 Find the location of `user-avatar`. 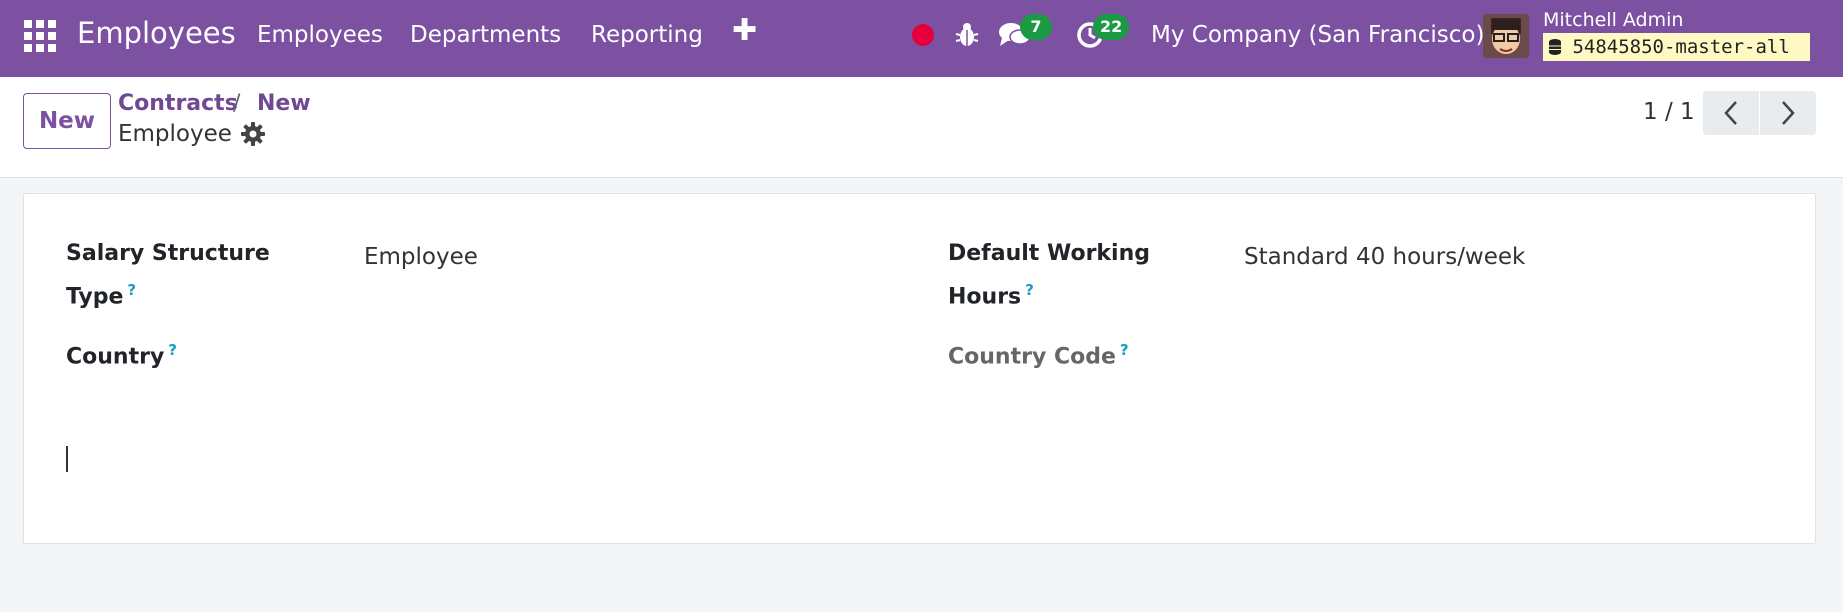

user-avatar is located at coordinates (1506, 36).